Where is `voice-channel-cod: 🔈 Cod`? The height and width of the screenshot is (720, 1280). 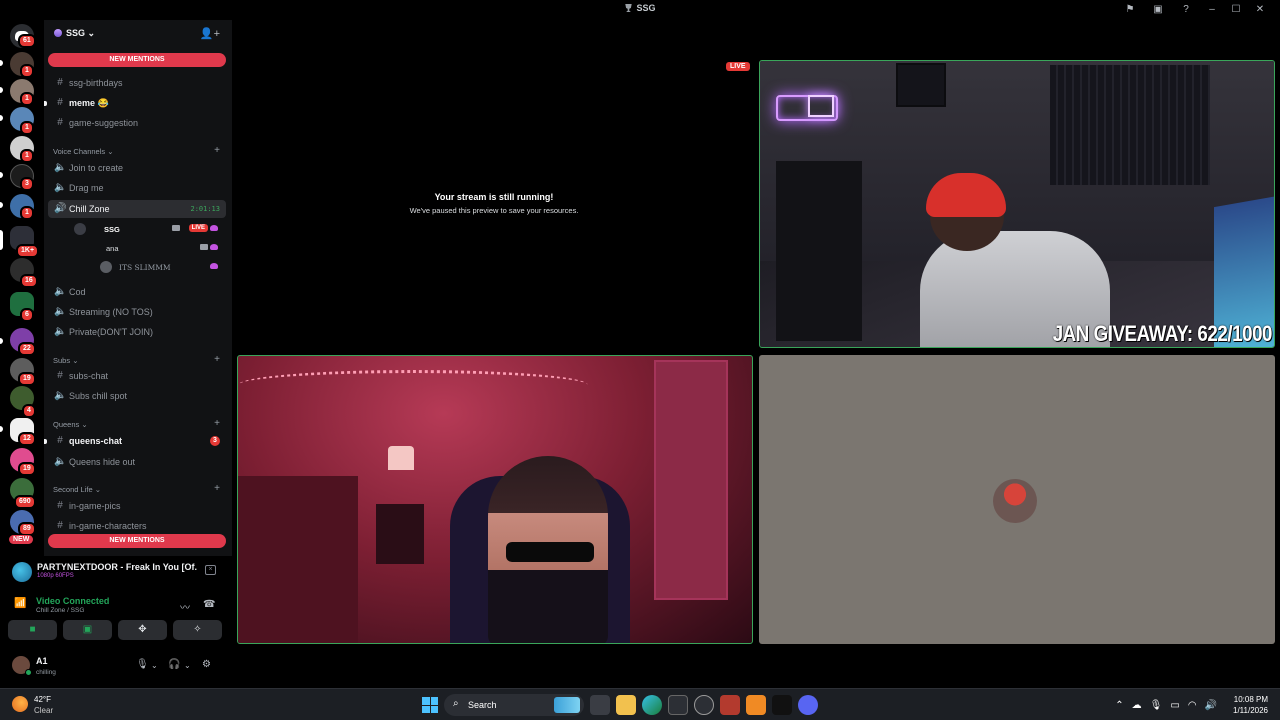 voice-channel-cod: 🔈 Cod is located at coordinates (137, 292).